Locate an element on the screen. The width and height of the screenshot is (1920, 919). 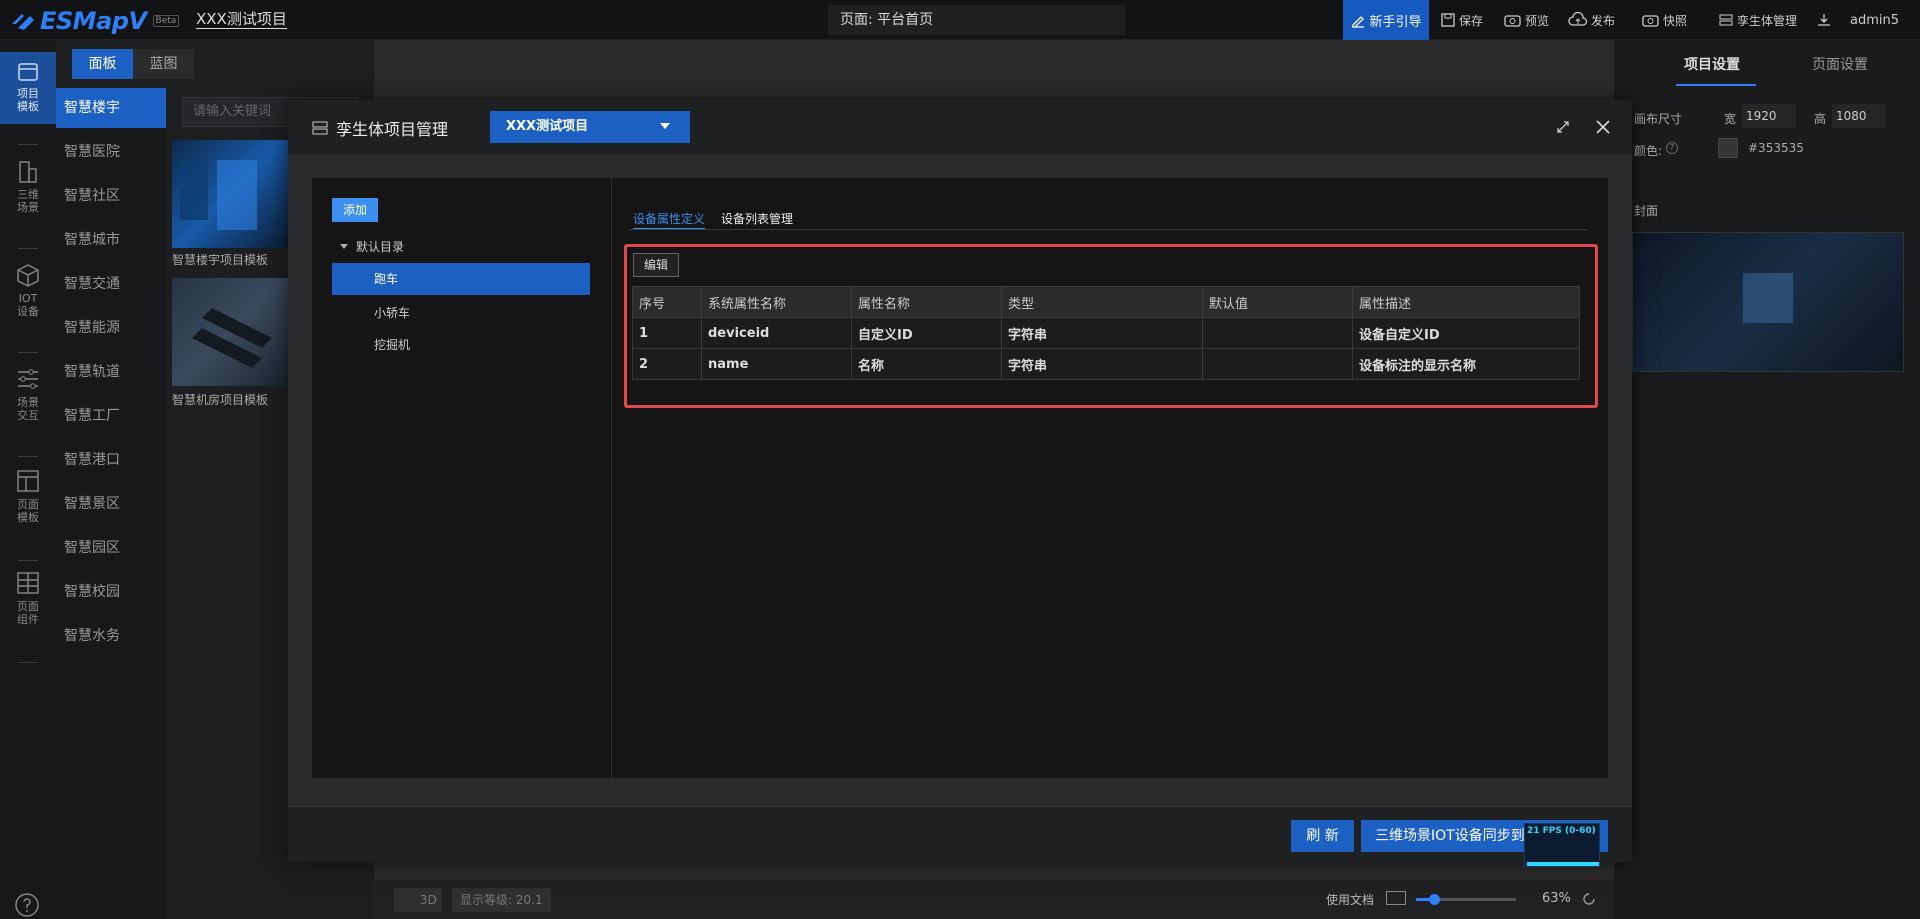
publish-button: 发布 is located at coordinates (1591, 20).